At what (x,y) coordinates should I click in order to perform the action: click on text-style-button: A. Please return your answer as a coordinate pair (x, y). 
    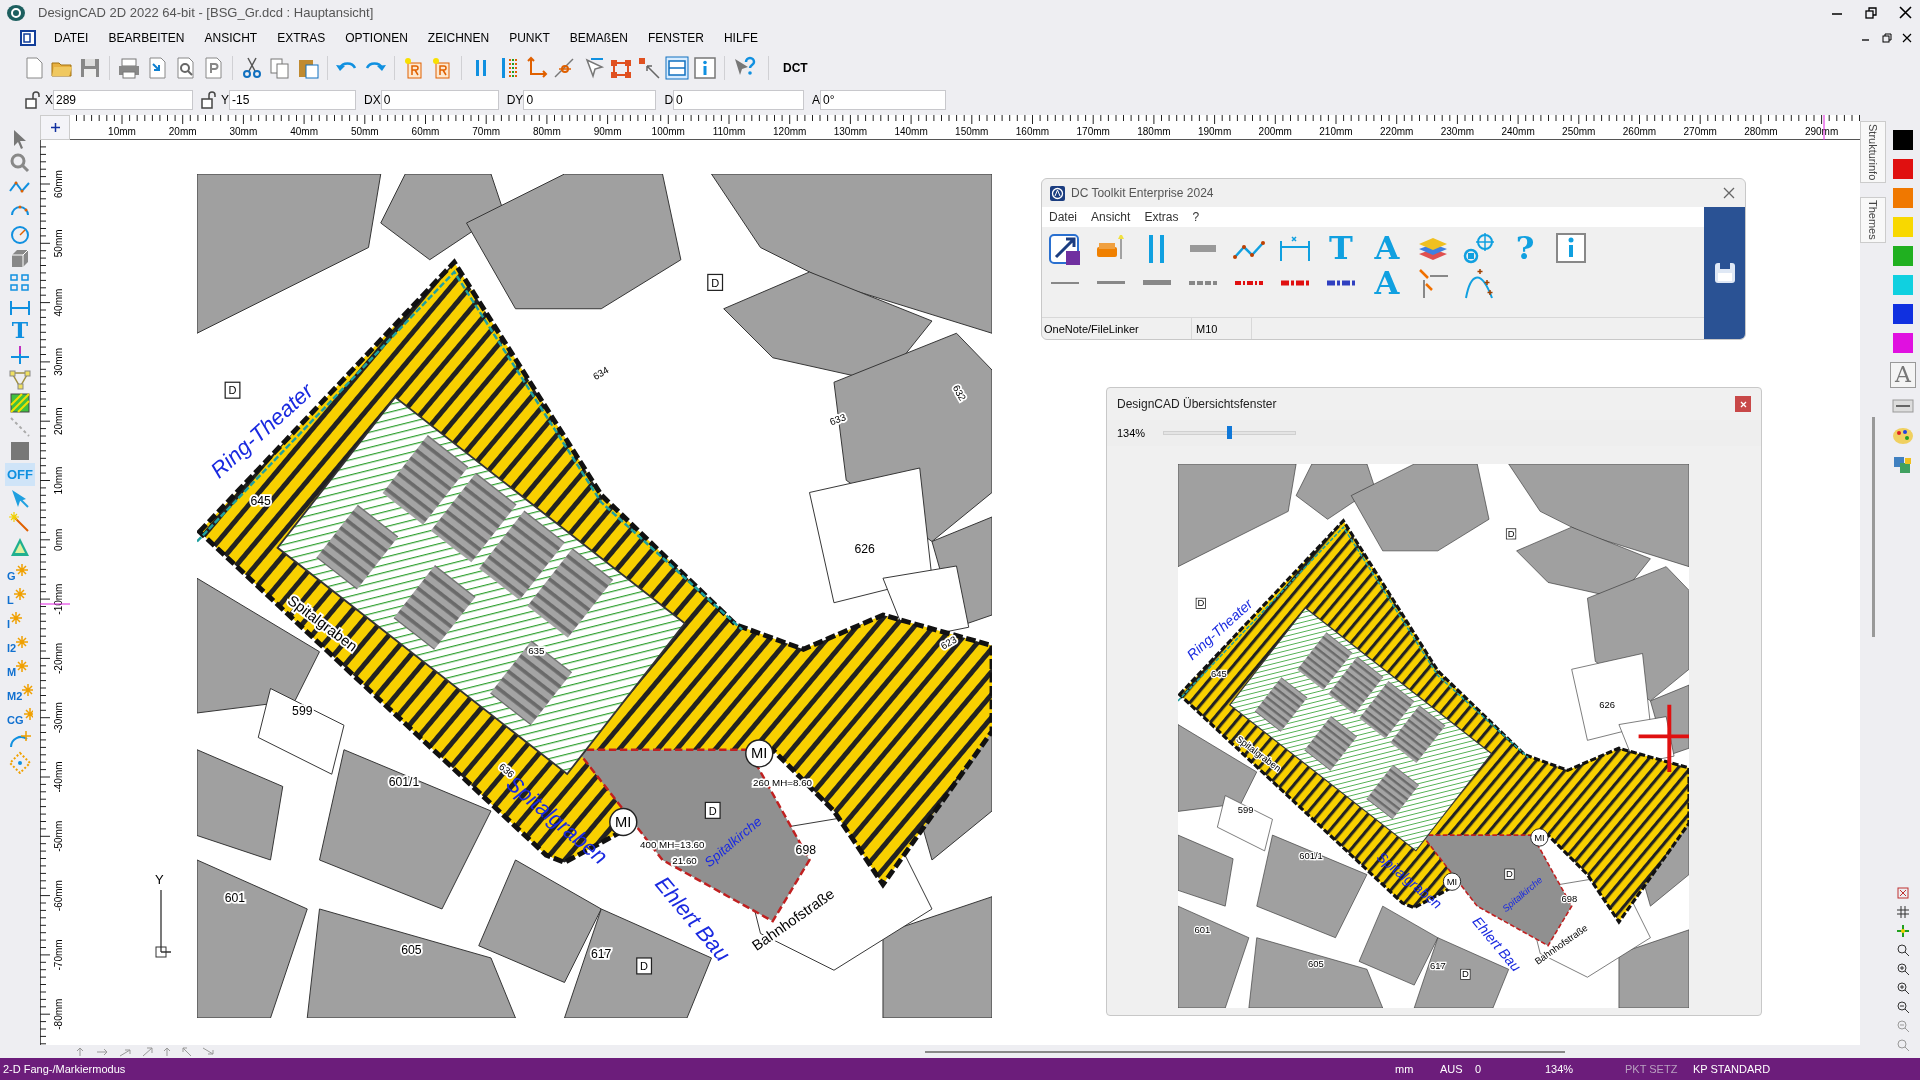
    Looking at the image, I should click on (1903, 375).